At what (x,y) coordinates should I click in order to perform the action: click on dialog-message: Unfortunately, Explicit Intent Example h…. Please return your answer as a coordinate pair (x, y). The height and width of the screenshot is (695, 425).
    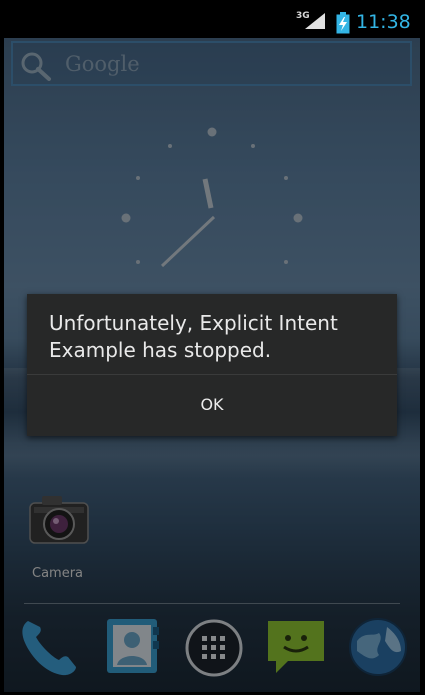
    Looking at the image, I should click on (193, 336).